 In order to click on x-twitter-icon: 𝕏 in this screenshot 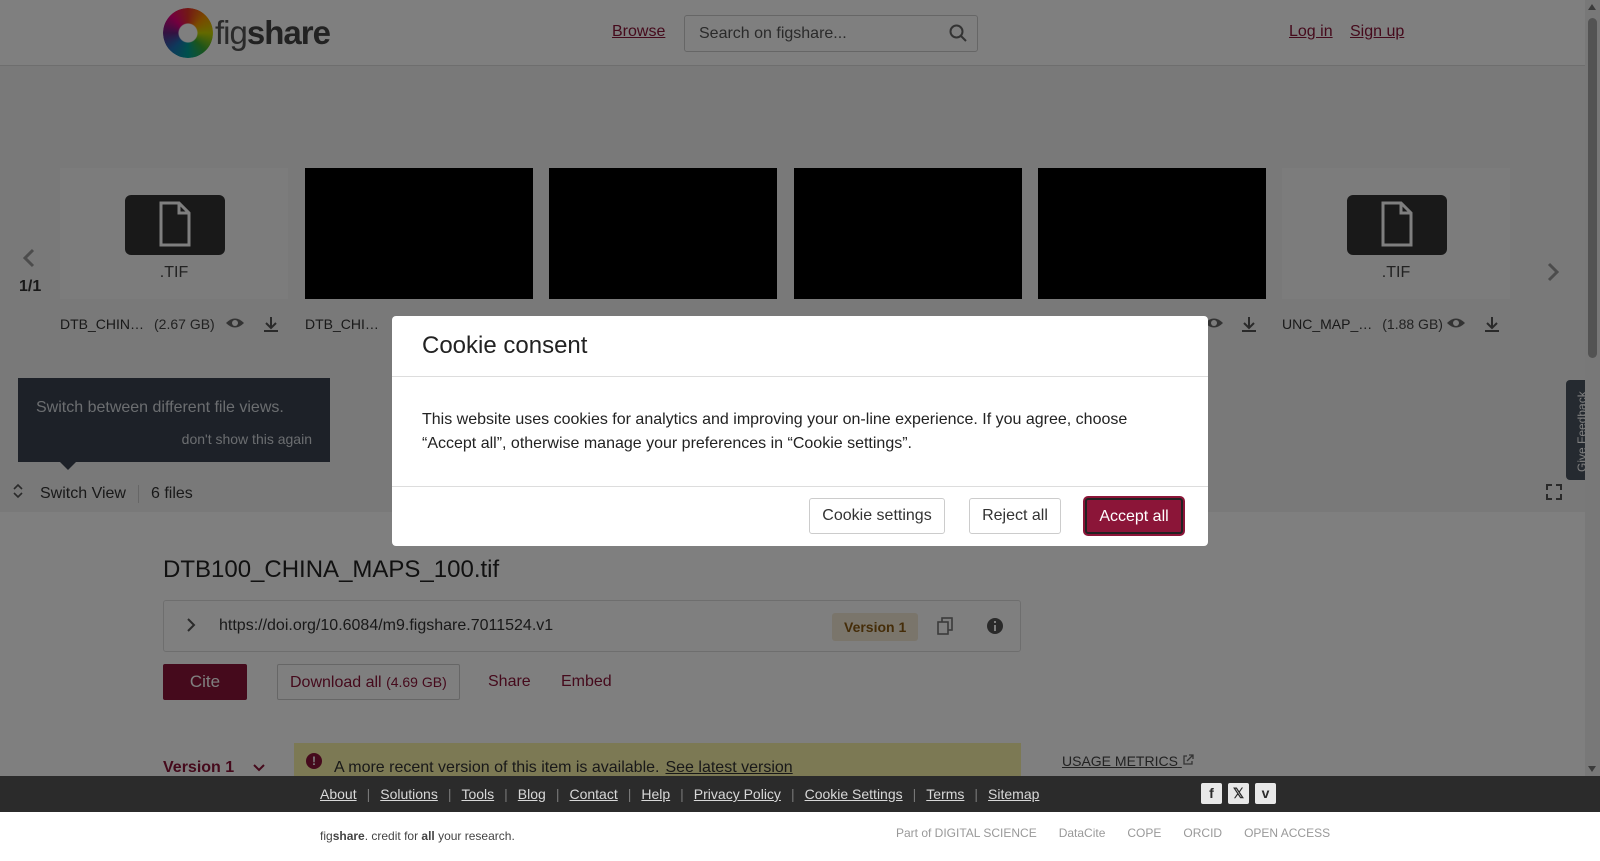, I will do `click(1238, 793)`.